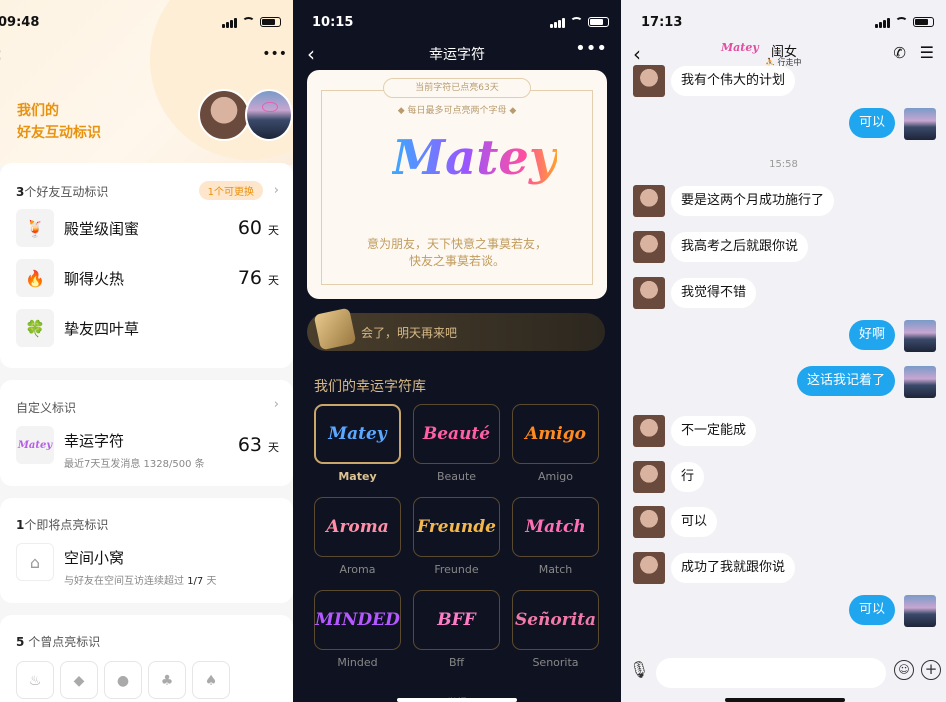  I want to click on tile-label: Beaute, so click(456, 476).